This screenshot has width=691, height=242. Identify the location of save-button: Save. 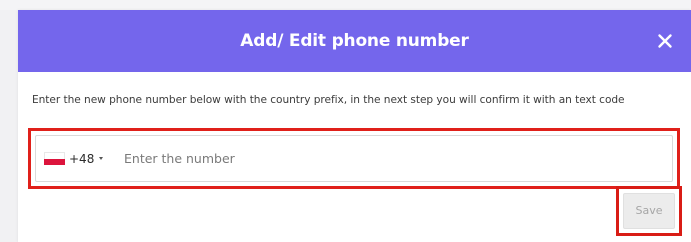
(649, 211).